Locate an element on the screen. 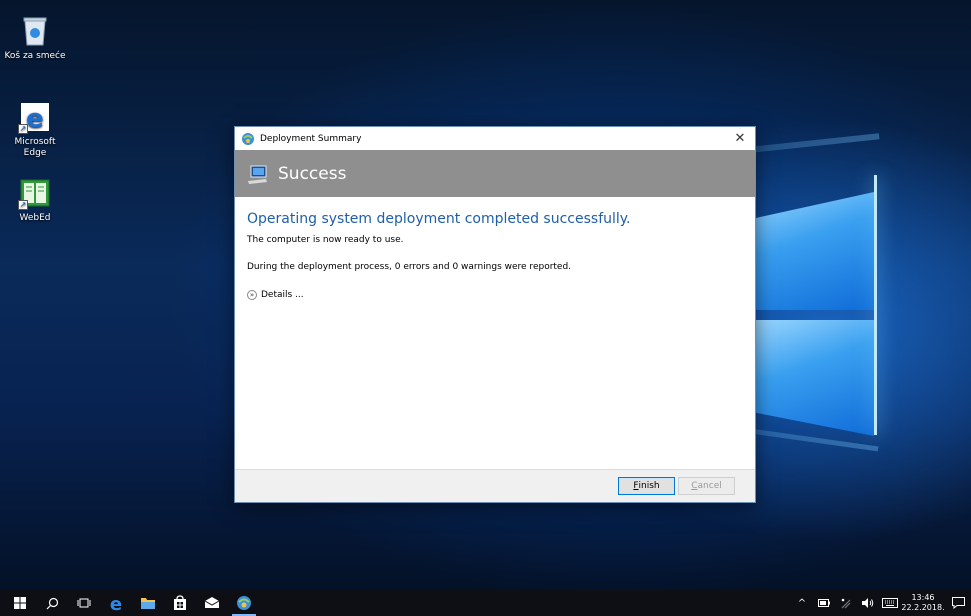 Image resolution: width=971 pixels, height=616 pixels. deployment-app-icon is located at coordinates (248, 138).